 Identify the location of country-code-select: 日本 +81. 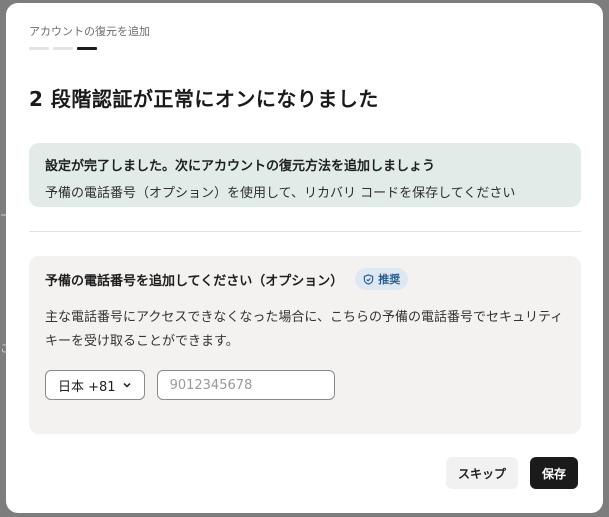
(95, 385).